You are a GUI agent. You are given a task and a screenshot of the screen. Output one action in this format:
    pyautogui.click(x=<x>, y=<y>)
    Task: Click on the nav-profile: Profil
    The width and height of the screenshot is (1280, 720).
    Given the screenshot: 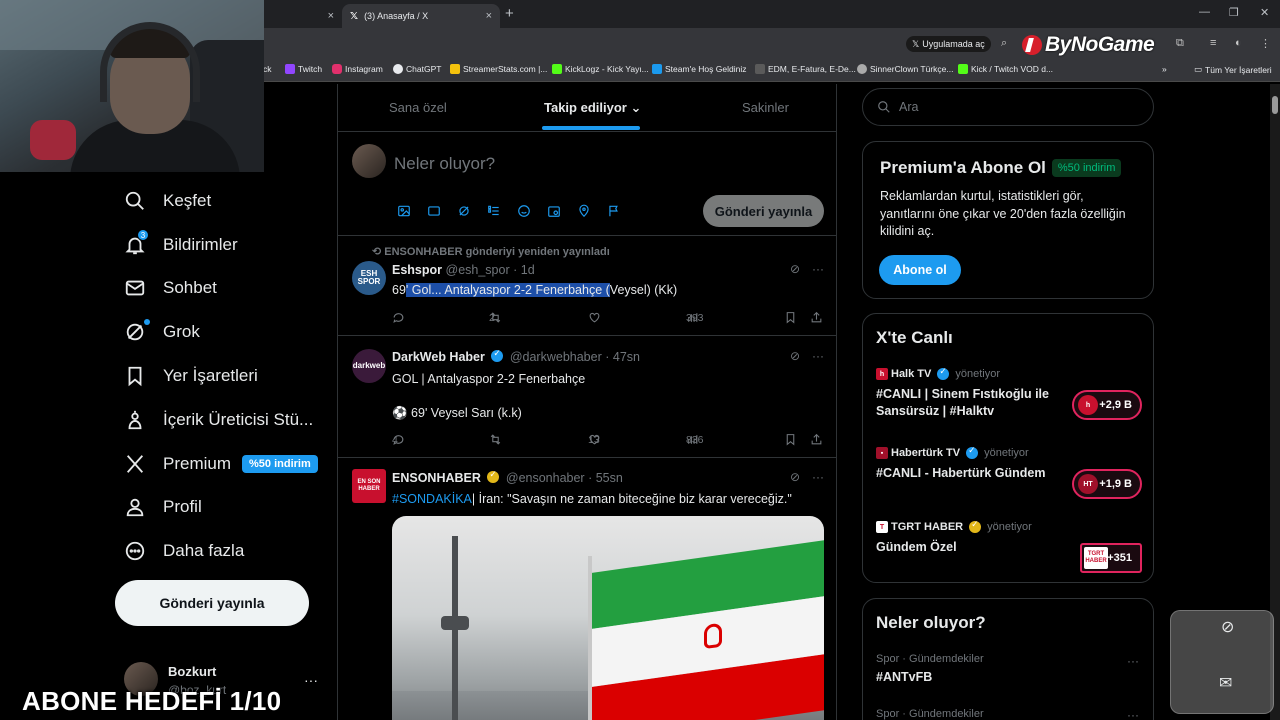 What is the action you would take?
    pyautogui.click(x=163, y=507)
    